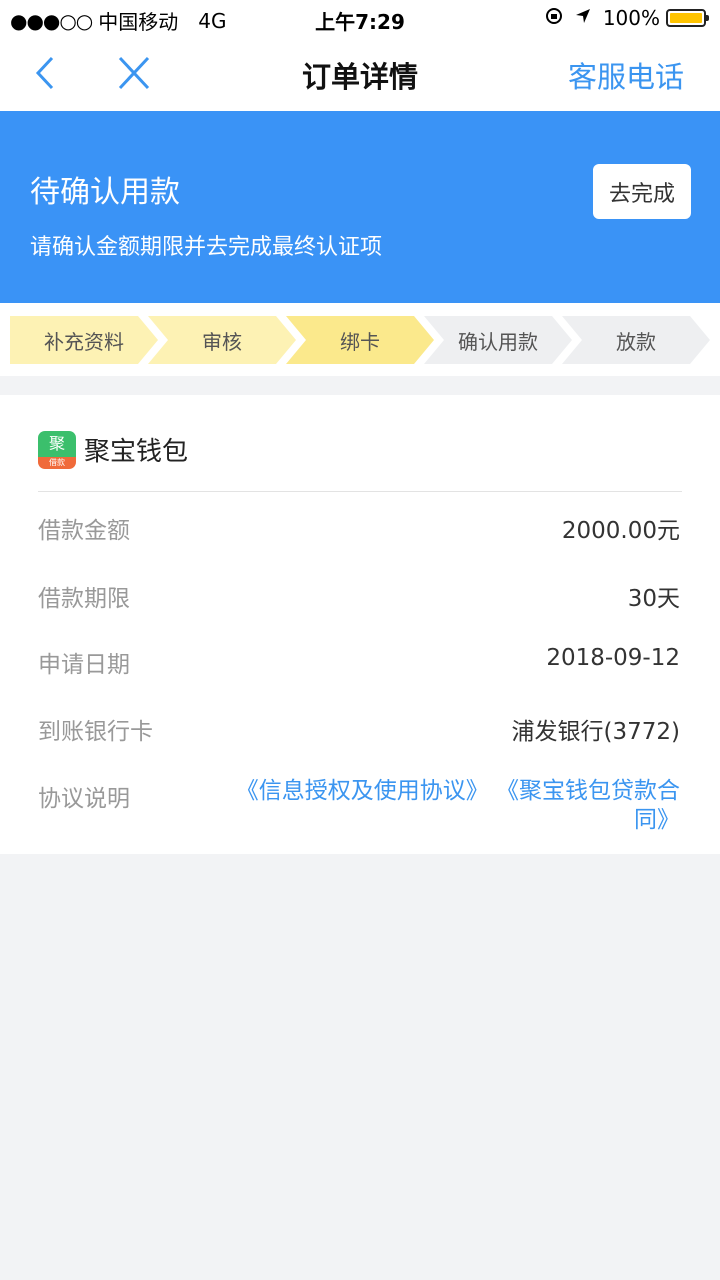 The width and height of the screenshot is (720, 1280). I want to click on progress-steps: 补充资料 审核 绑卡 确认用款 放款, so click(360, 339).